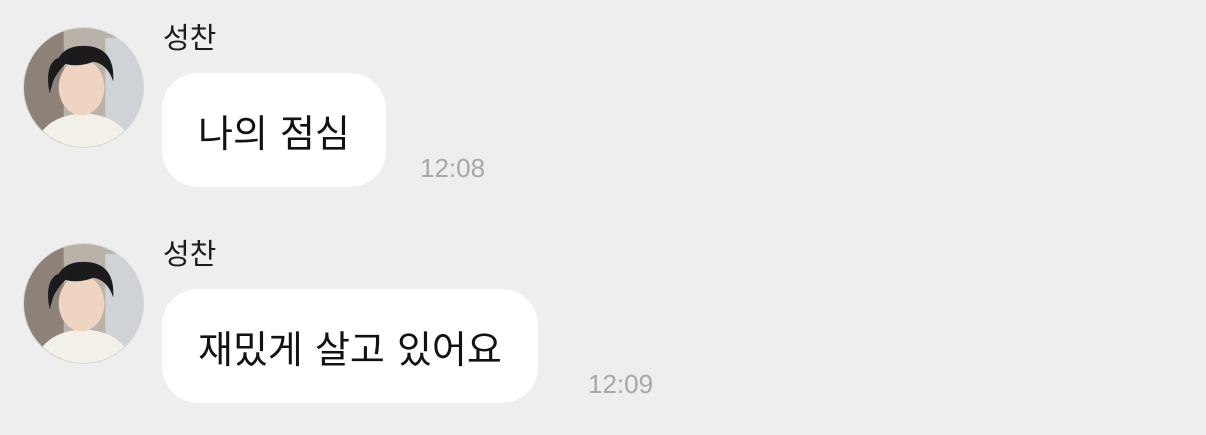 This screenshot has width=1206, height=435. What do you see at coordinates (274, 130) in the screenshot?
I see `message-bubble: 나의 점심` at bounding box center [274, 130].